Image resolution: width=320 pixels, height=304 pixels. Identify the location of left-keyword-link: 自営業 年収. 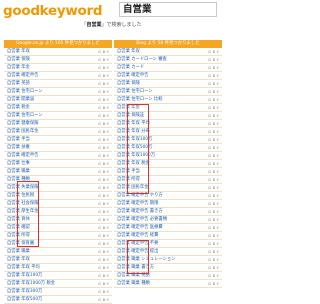
(18, 52).